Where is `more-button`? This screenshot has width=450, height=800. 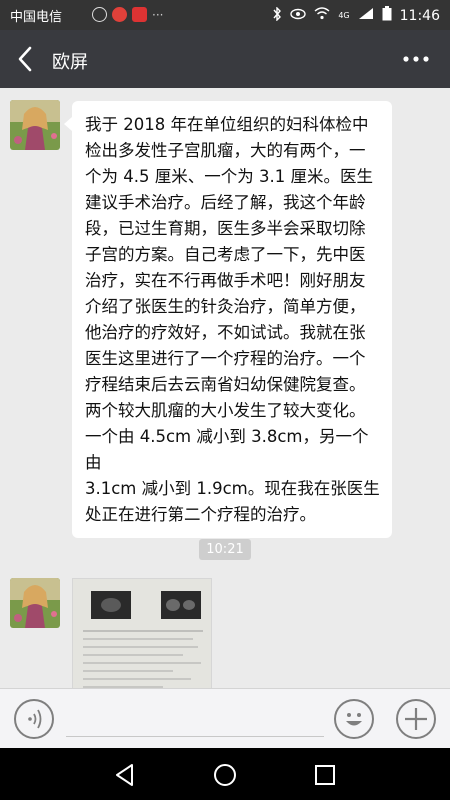
more-button is located at coordinates (416, 59).